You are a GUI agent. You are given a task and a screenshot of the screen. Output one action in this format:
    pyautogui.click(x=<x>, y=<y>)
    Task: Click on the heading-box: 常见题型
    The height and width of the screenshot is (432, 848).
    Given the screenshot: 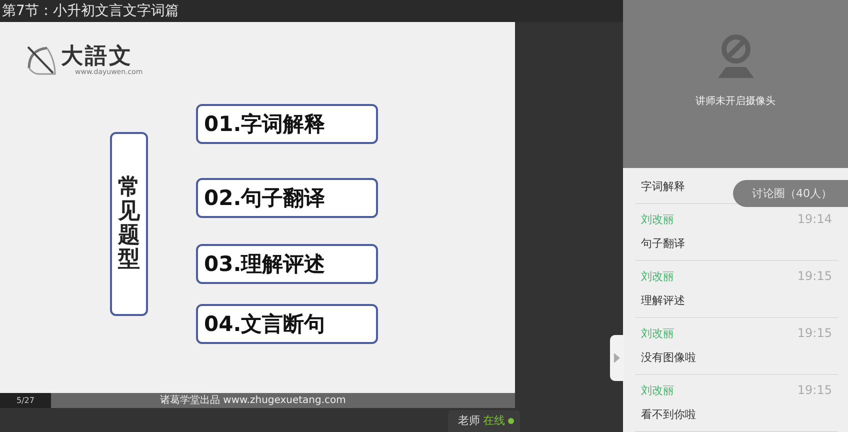 What is the action you would take?
    pyautogui.click(x=129, y=224)
    